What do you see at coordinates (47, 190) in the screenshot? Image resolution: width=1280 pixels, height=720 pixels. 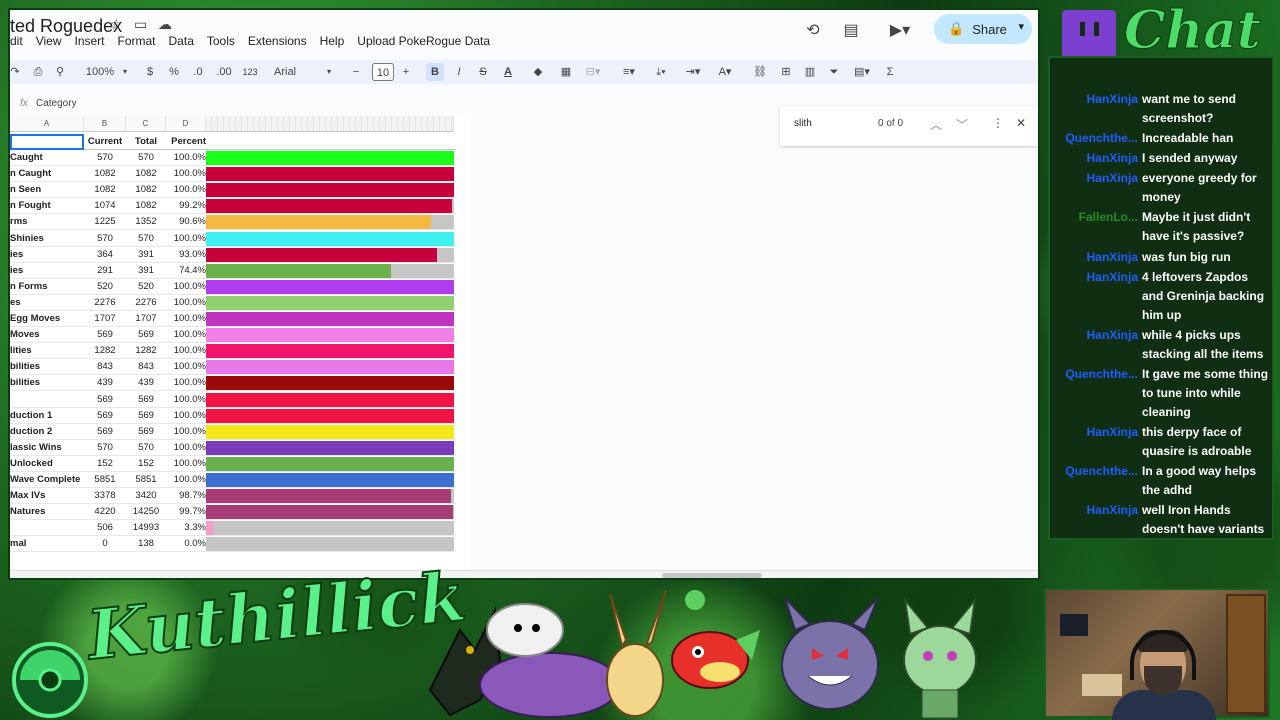 I see `cell-category: n Seen` at bounding box center [47, 190].